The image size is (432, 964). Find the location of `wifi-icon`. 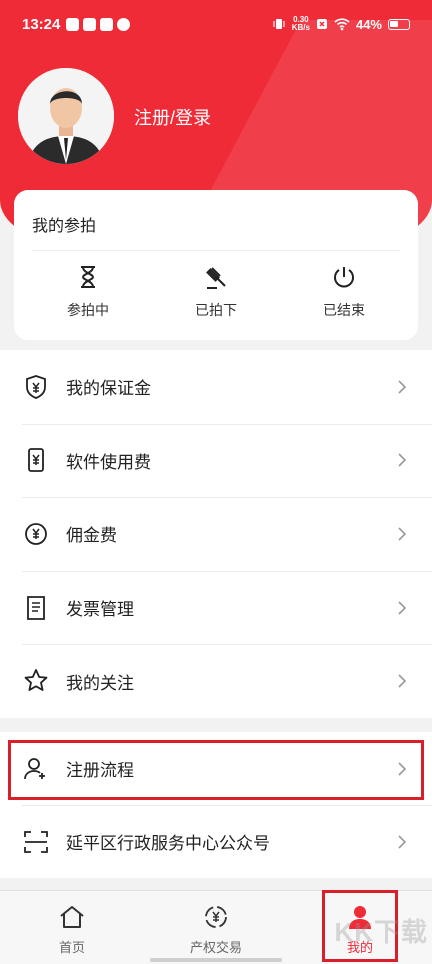

wifi-icon is located at coordinates (342, 24).